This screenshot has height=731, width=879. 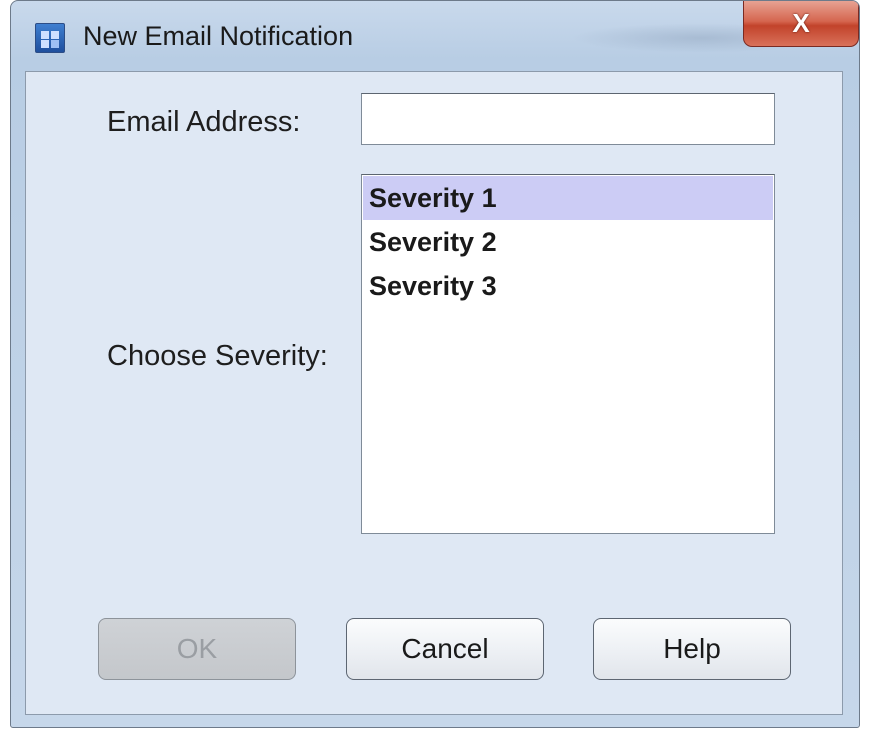 I want to click on severity-option-1: Severity 1, so click(x=568, y=198).